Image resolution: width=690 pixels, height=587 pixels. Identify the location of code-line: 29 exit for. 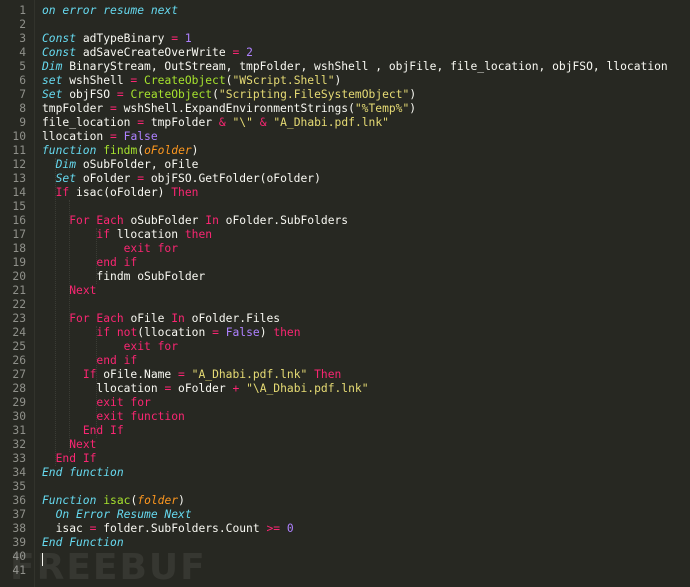
(345, 403).